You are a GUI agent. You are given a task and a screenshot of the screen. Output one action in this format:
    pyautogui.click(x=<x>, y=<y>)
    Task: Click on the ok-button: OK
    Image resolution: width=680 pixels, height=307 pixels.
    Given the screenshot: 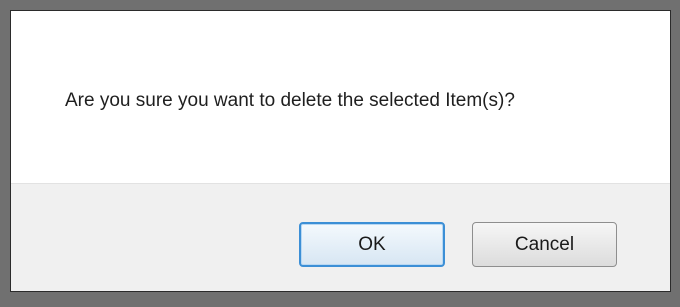 What is the action you would take?
    pyautogui.click(x=372, y=244)
    